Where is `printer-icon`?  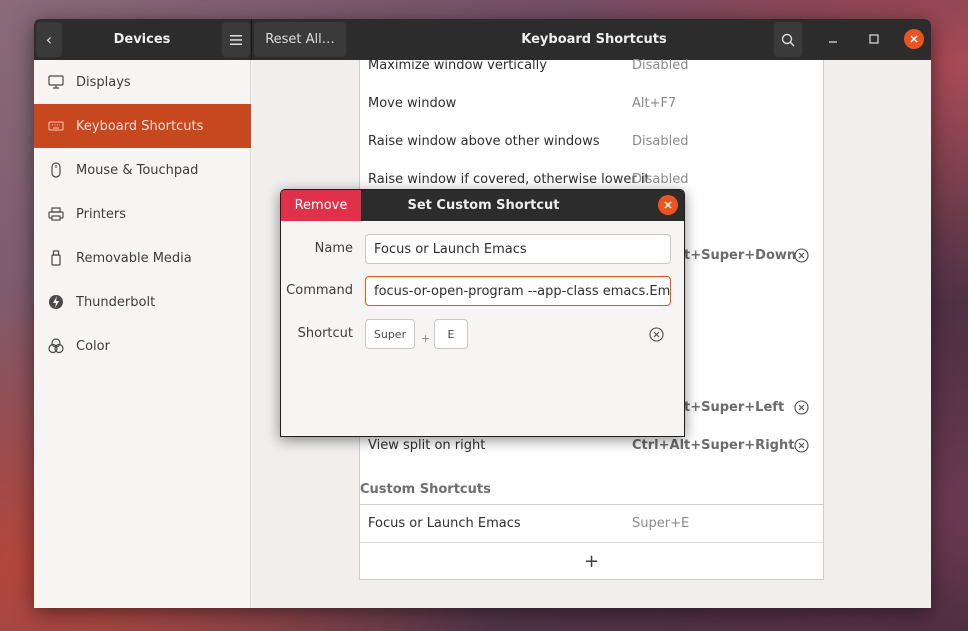
printer-icon is located at coordinates (56, 214).